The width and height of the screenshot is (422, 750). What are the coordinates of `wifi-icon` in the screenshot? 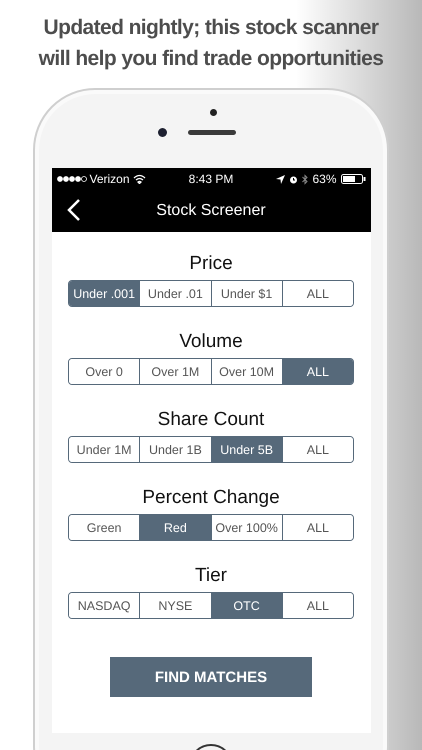 It's located at (139, 179).